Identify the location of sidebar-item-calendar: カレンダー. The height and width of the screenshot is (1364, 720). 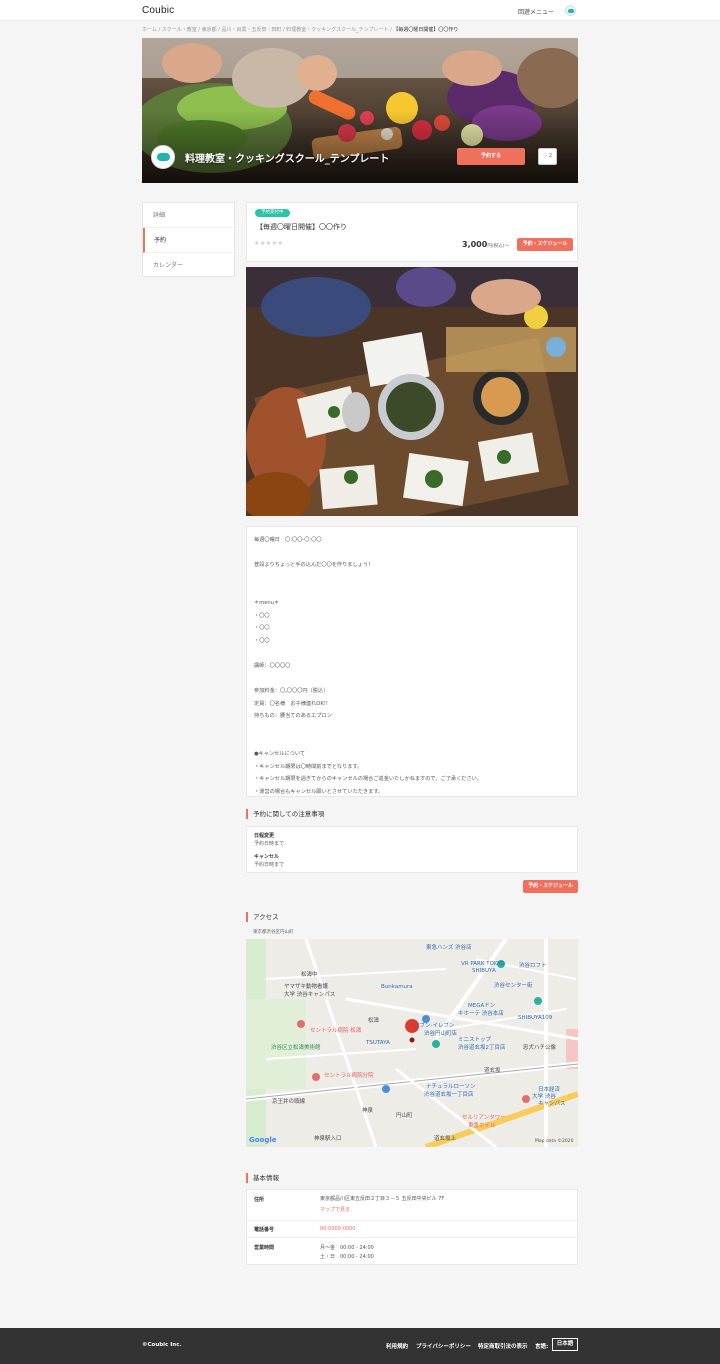
(188, 265).